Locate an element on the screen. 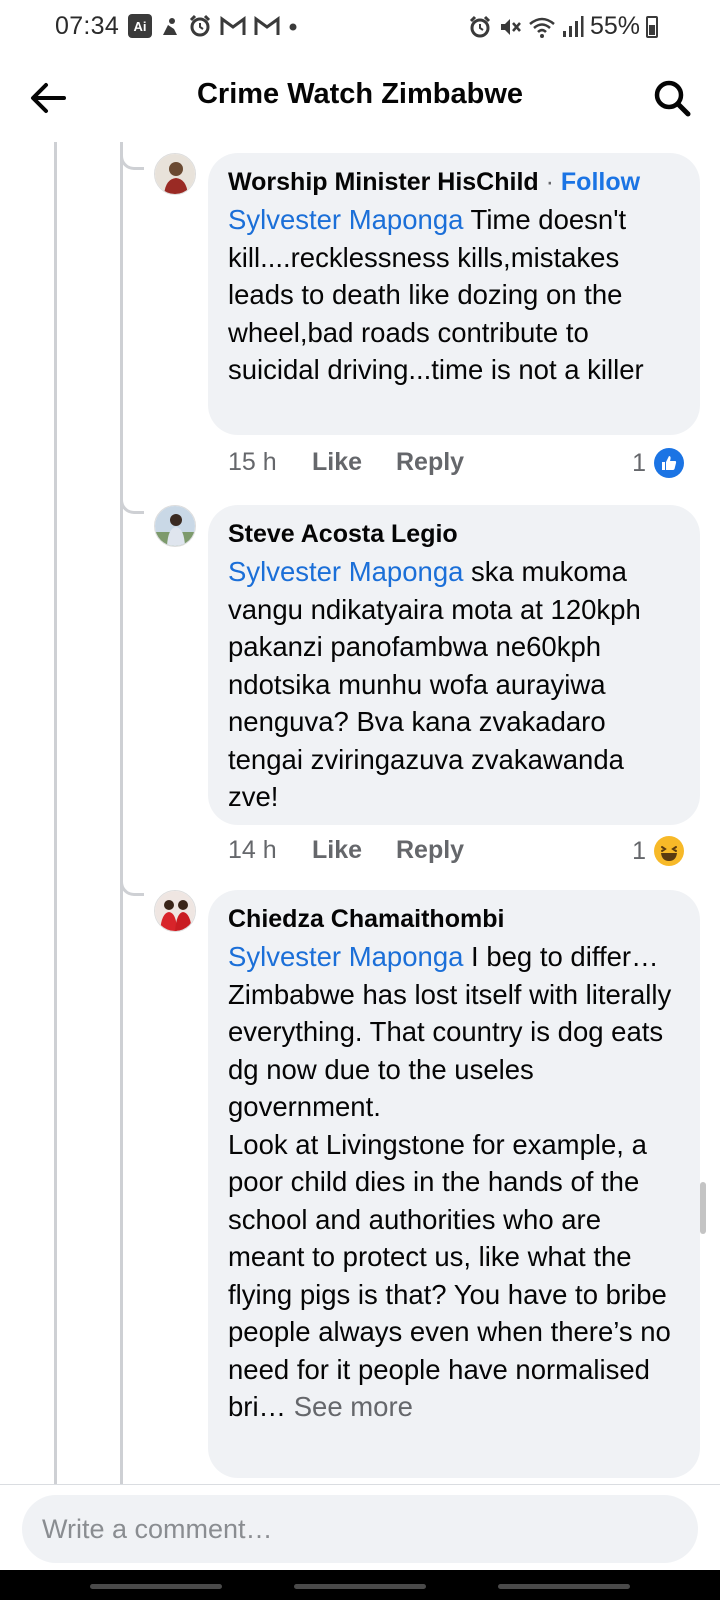  comment-time: 14 h is located at coordinates (270, 850).